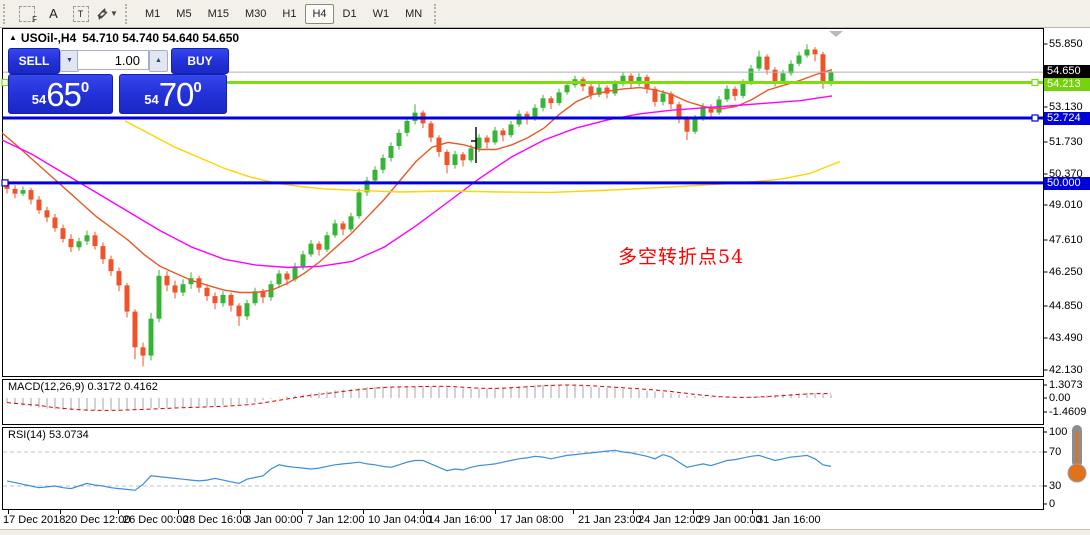 This screenshot has height=535, width=1090. I want to click on drawing-tools-group: F A T ▼, so click(68, 14).